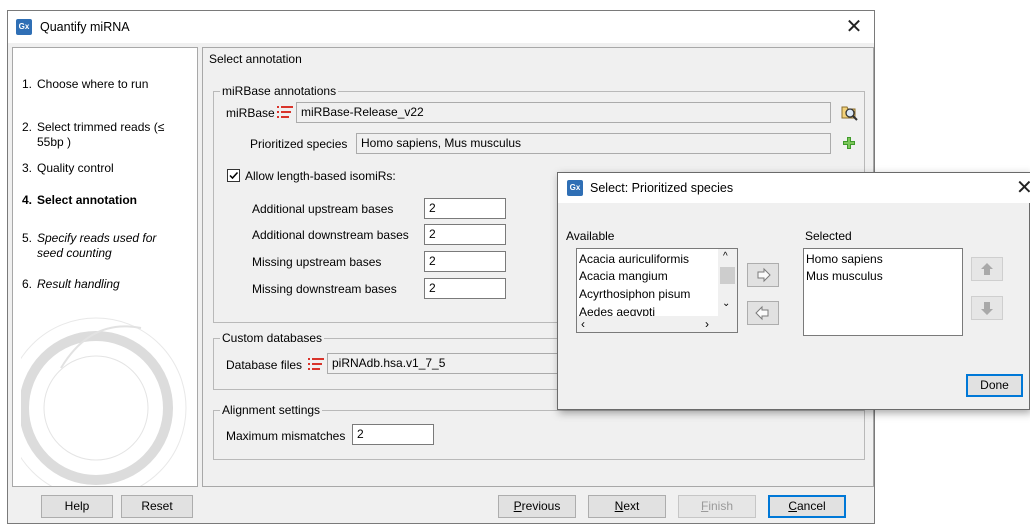 This screenshot has height=526, width=1030. What do you see at coordinates (590, 236) in the screenshot?
I see `available-label: Available` at bounding box center [590, 236].